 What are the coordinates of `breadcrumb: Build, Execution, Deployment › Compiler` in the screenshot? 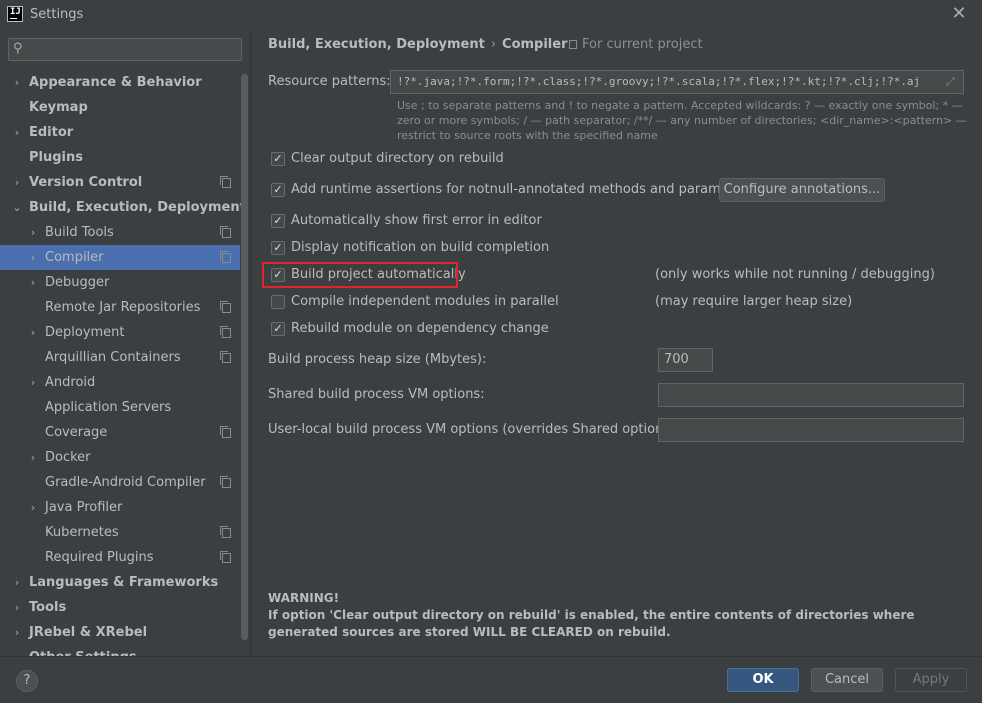 It's located at (418, 44).